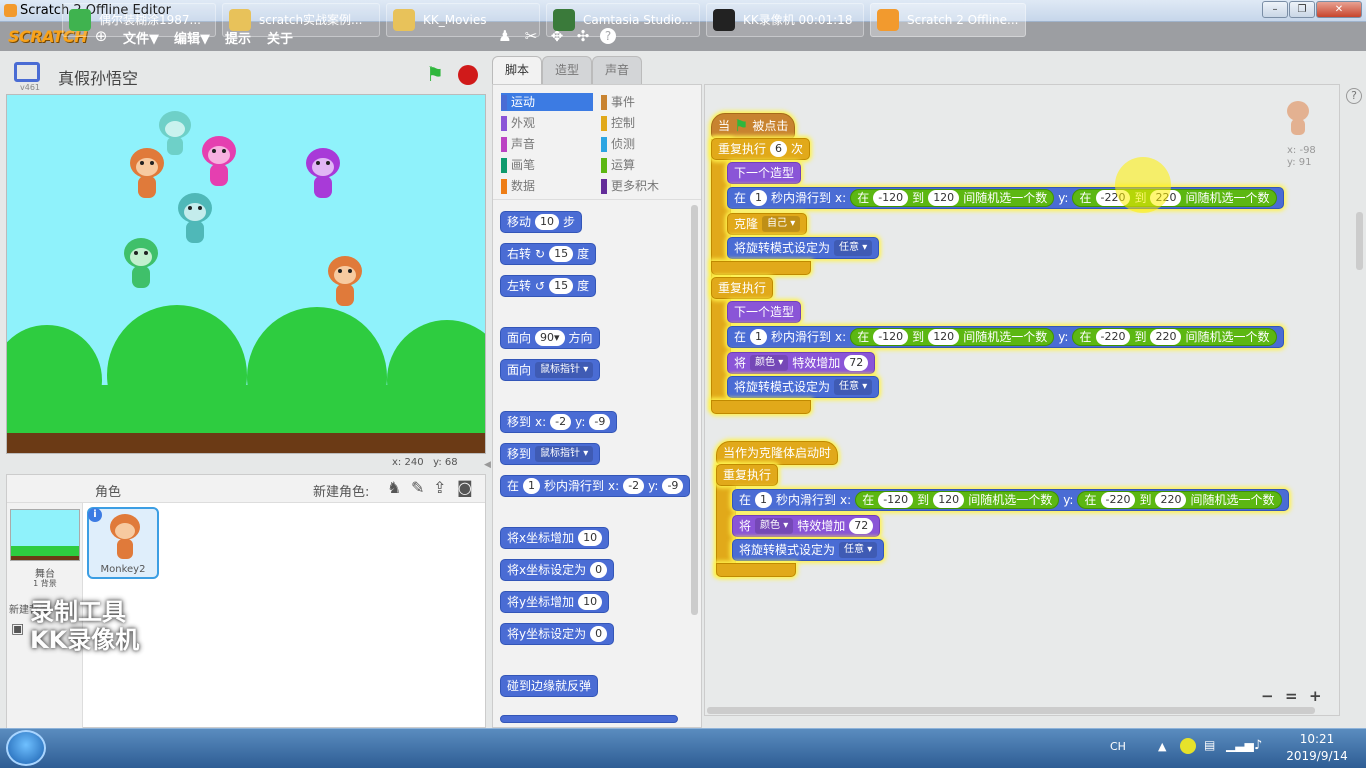 The image size is (1366, 768). What do you see at coordinates (27, 72) in the screenshot?
I see `fullscreen-icon` at bounding box center [27, 72].